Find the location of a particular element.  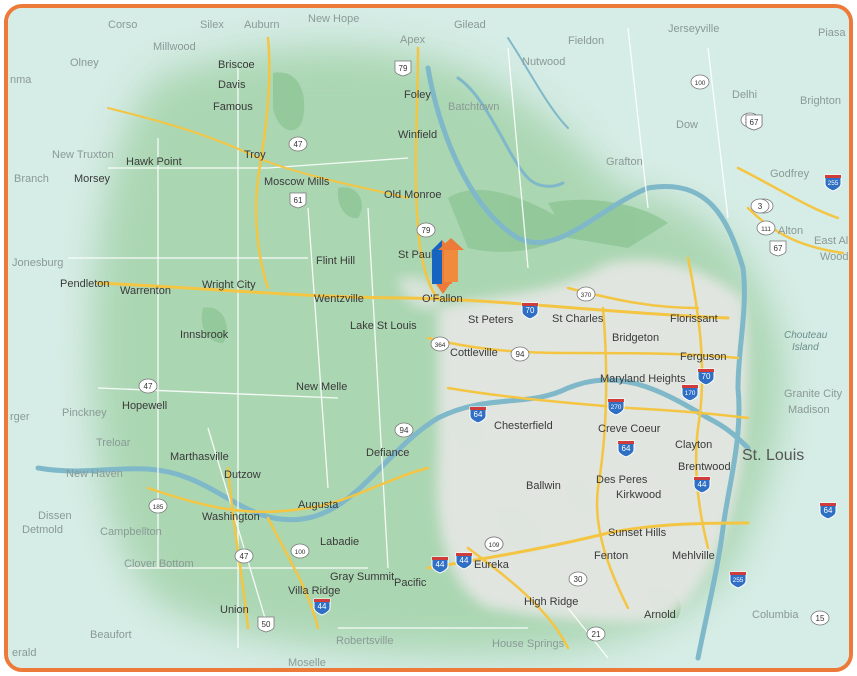

city-label: Hopewell is located at coordinates (144, 406).